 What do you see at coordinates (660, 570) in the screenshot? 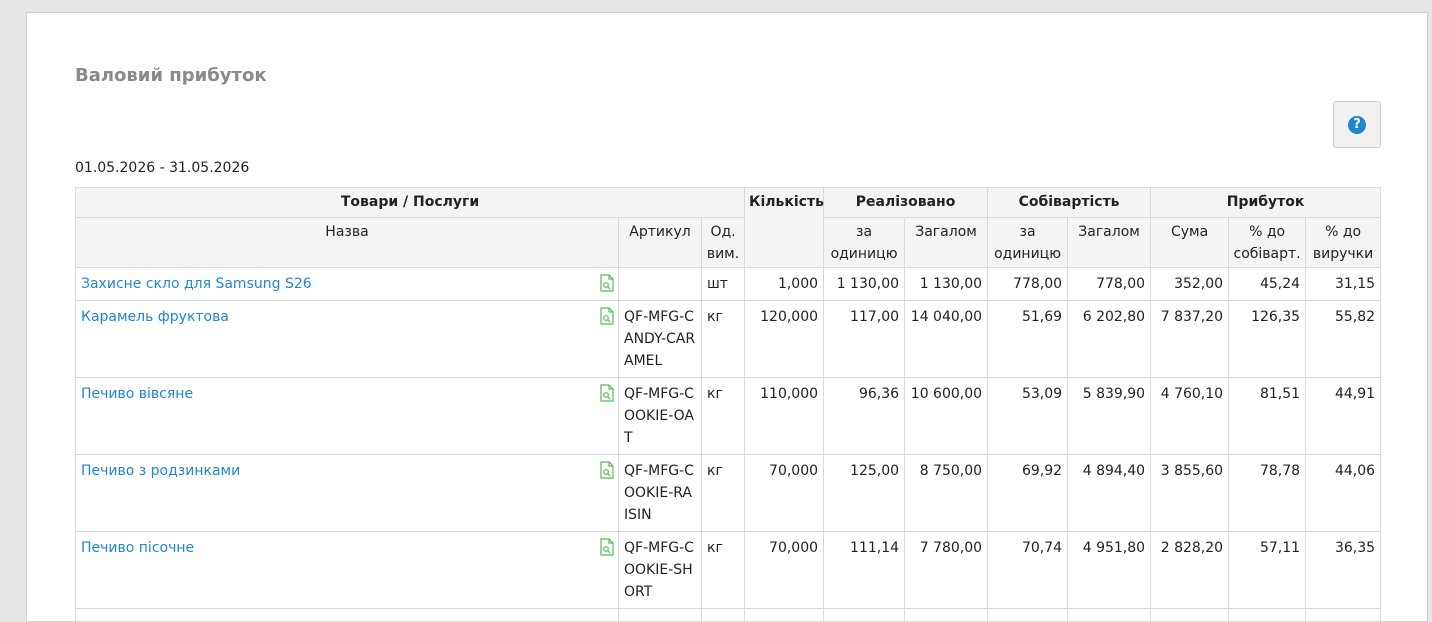
I see `sku-cell: QF-MFG-COOKIE-SHORT` at bounding box center [660, 570].